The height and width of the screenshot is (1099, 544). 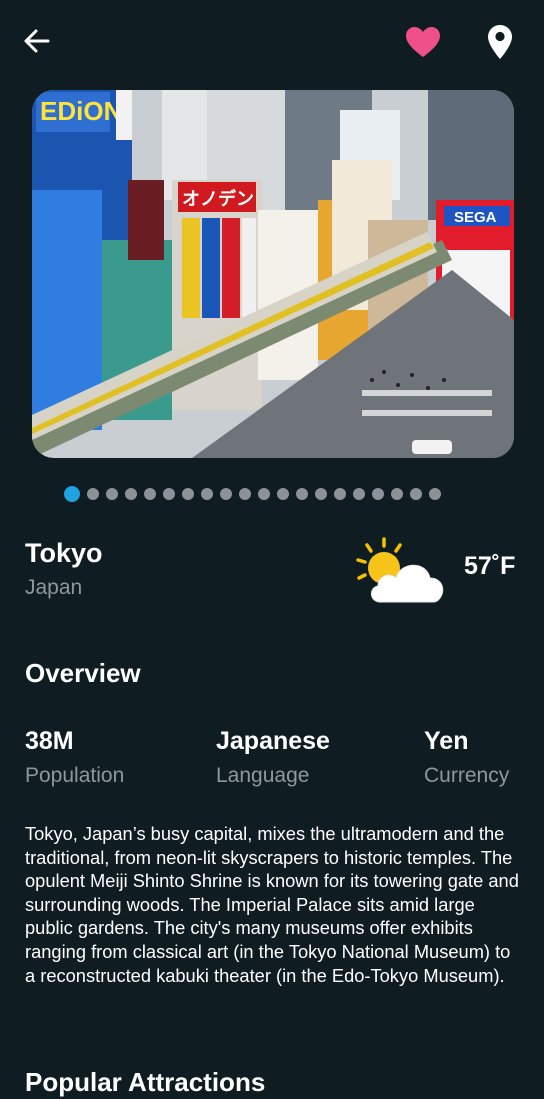 What do you see at coordinates (490, 566) in the screenshot?
I see `temperature: 57˚F` at bounding box center [490, 566].